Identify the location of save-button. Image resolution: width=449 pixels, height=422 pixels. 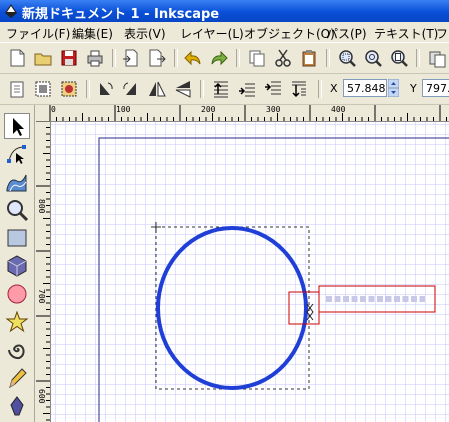
(69, 58).